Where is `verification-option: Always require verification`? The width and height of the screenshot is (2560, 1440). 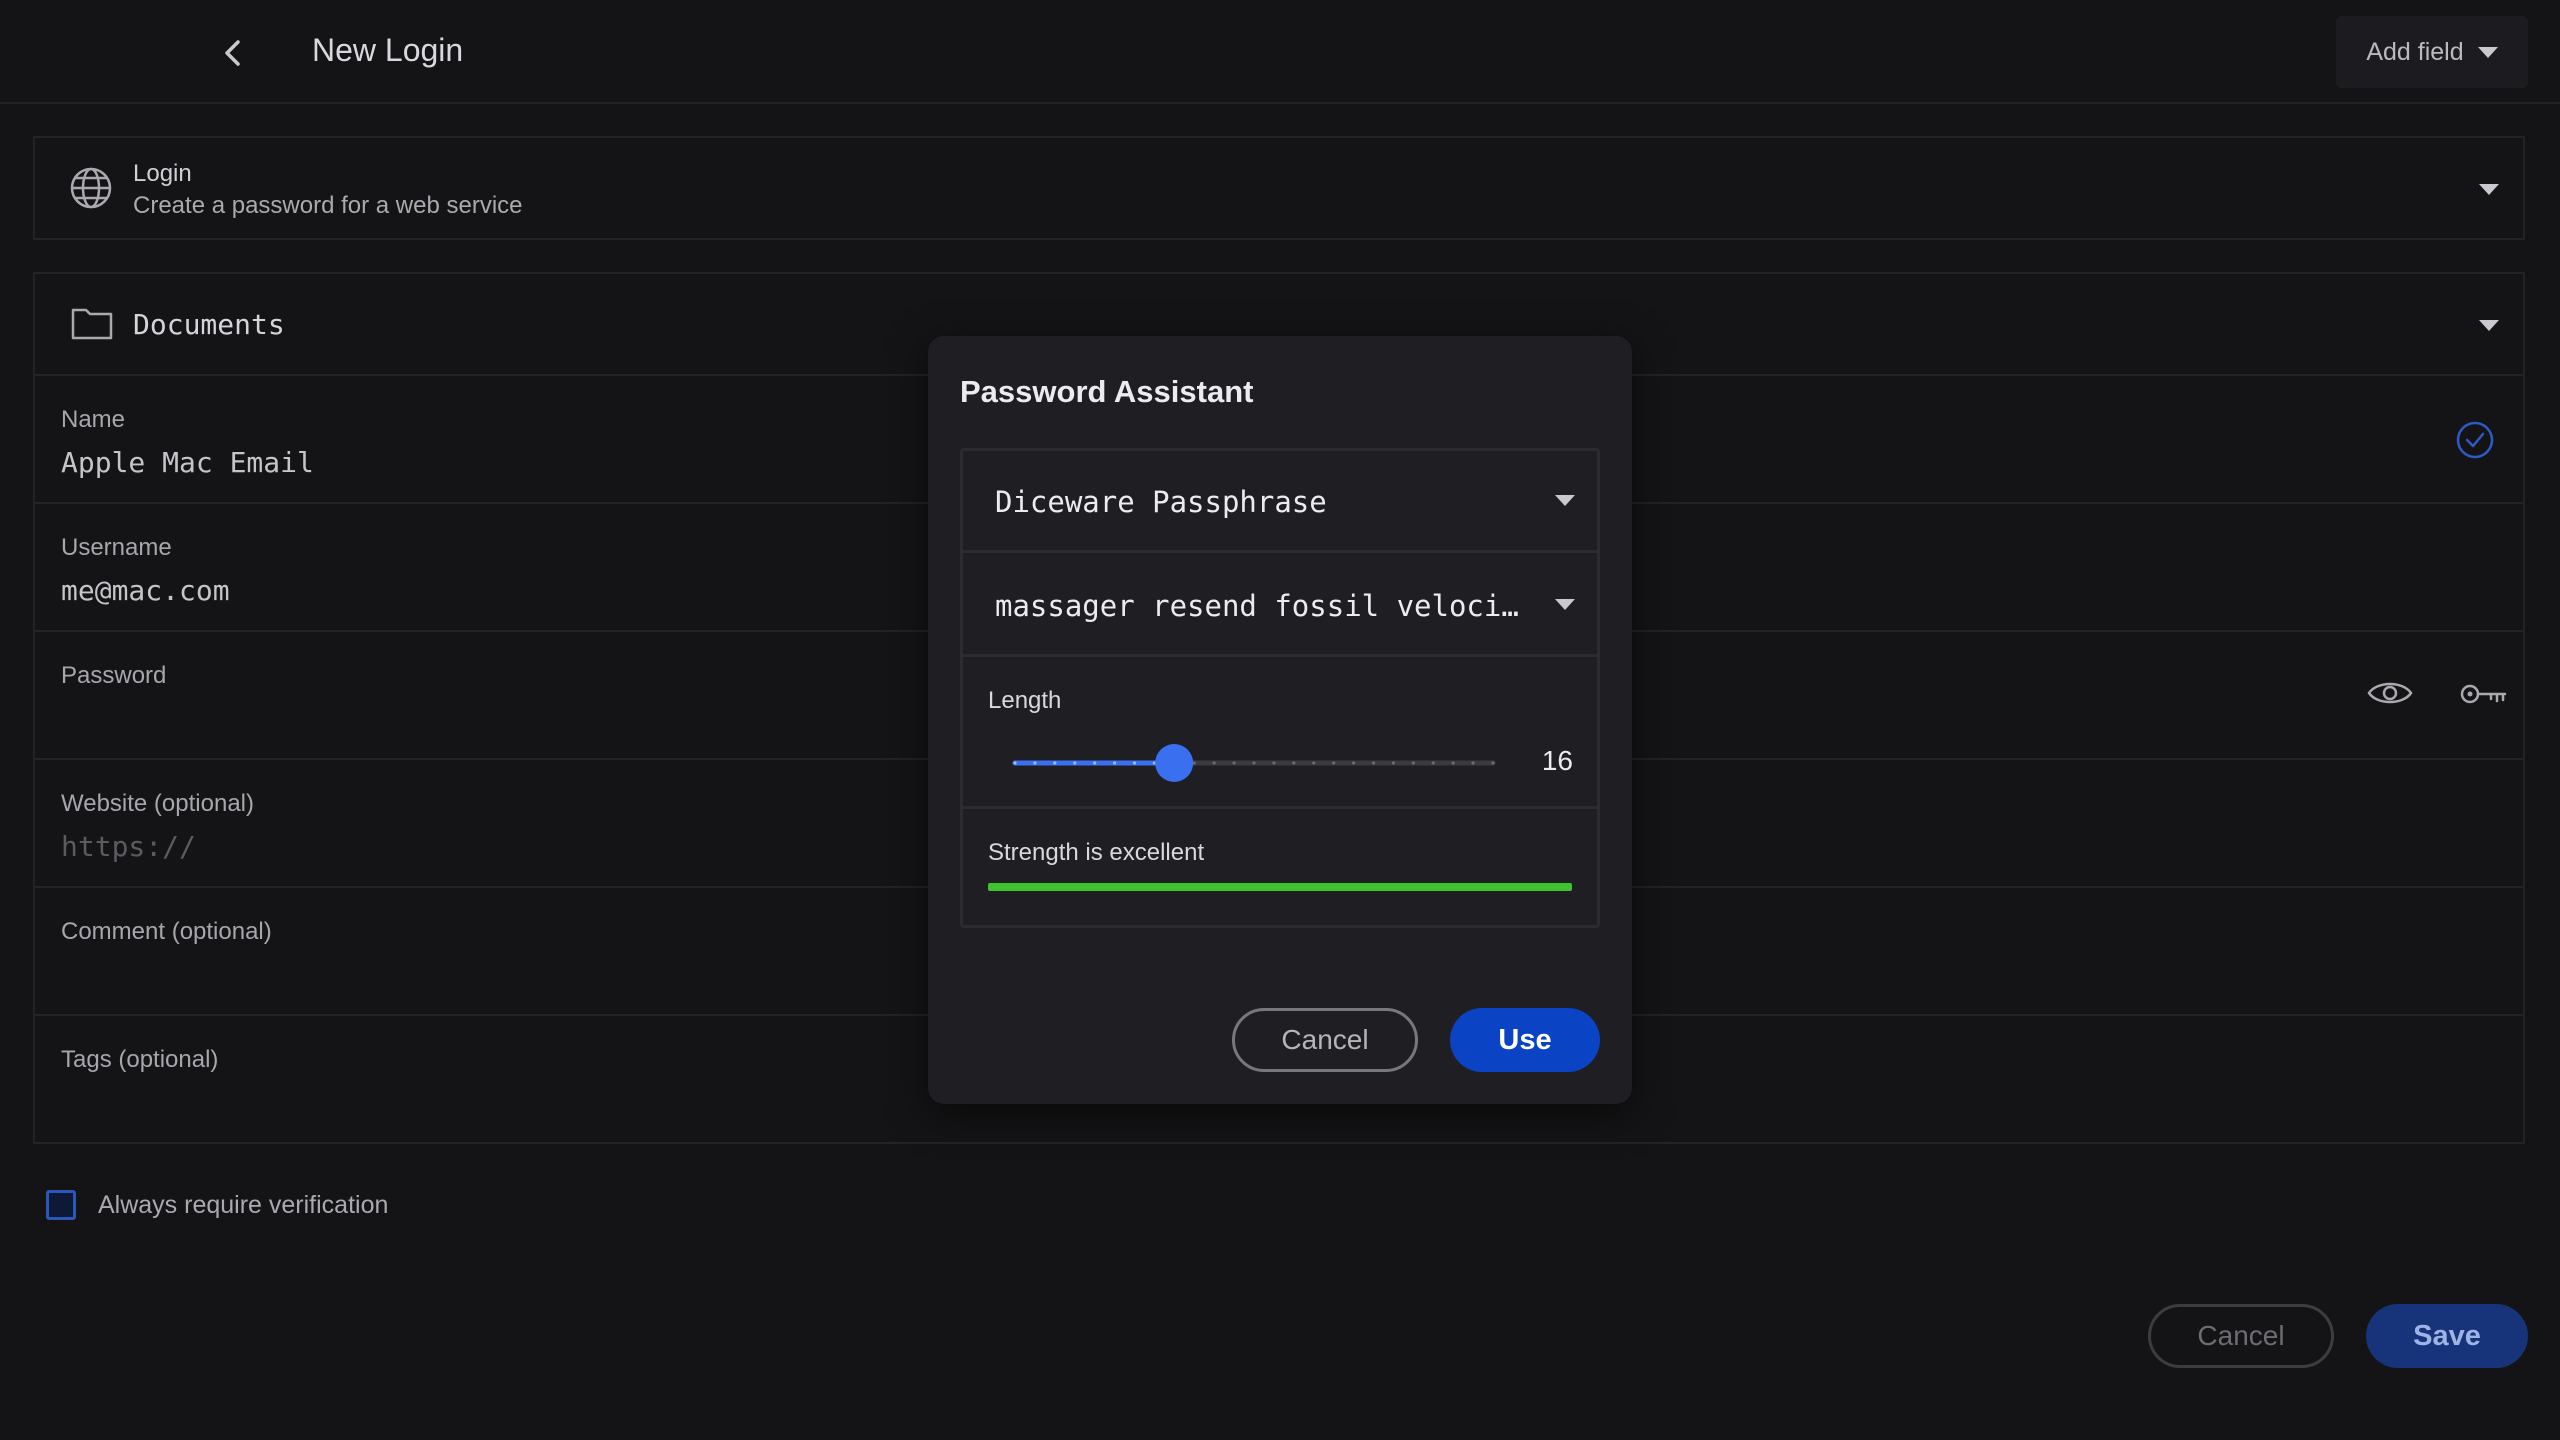 verification-option: Always require verification is located at coordinates (217, 1205).